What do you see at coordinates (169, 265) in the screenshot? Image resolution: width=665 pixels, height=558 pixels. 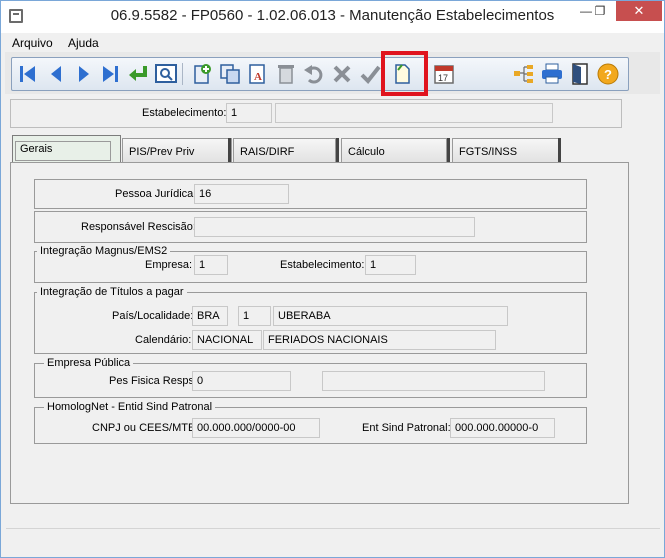 I see `empresa-label: Empresa:` at bounding box center [169, 265].